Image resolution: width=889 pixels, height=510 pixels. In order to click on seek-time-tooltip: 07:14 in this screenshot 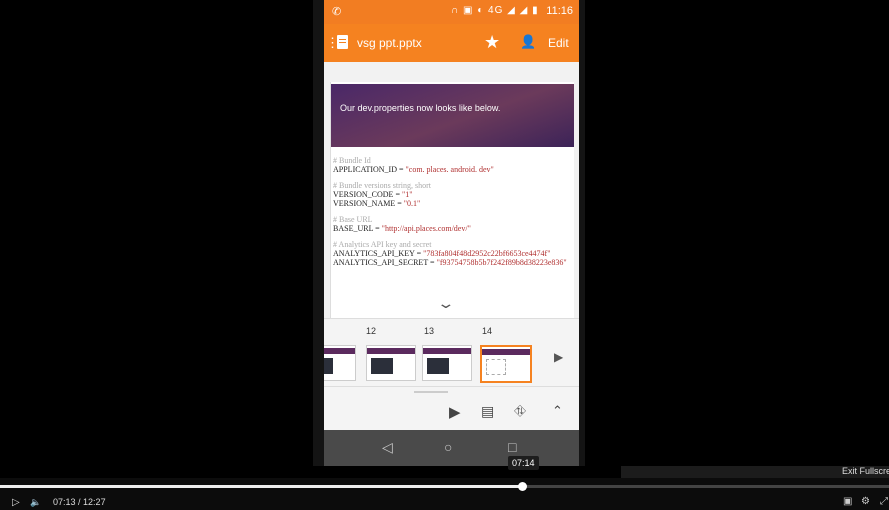, I will do `click(523, 463)`.